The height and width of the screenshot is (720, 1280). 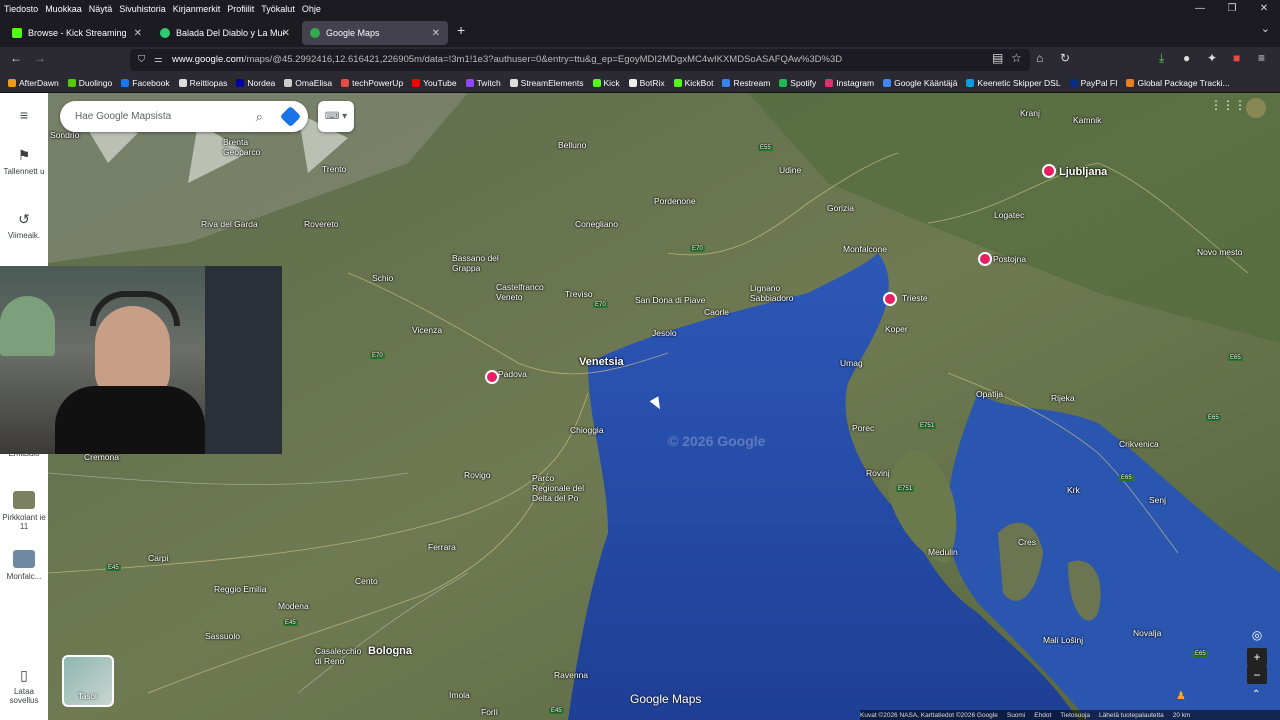 I want to click on map-label: Novalja, so click(x=1147, y=633).